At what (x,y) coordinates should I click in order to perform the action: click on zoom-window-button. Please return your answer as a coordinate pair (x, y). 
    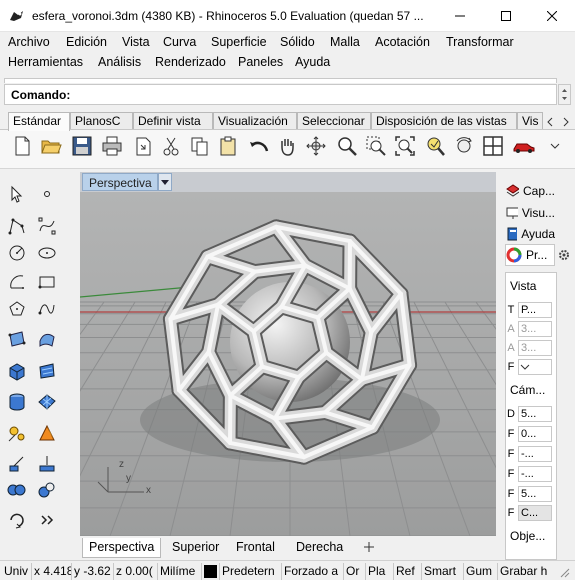
    Looking at the image, I should click on (376, 146).